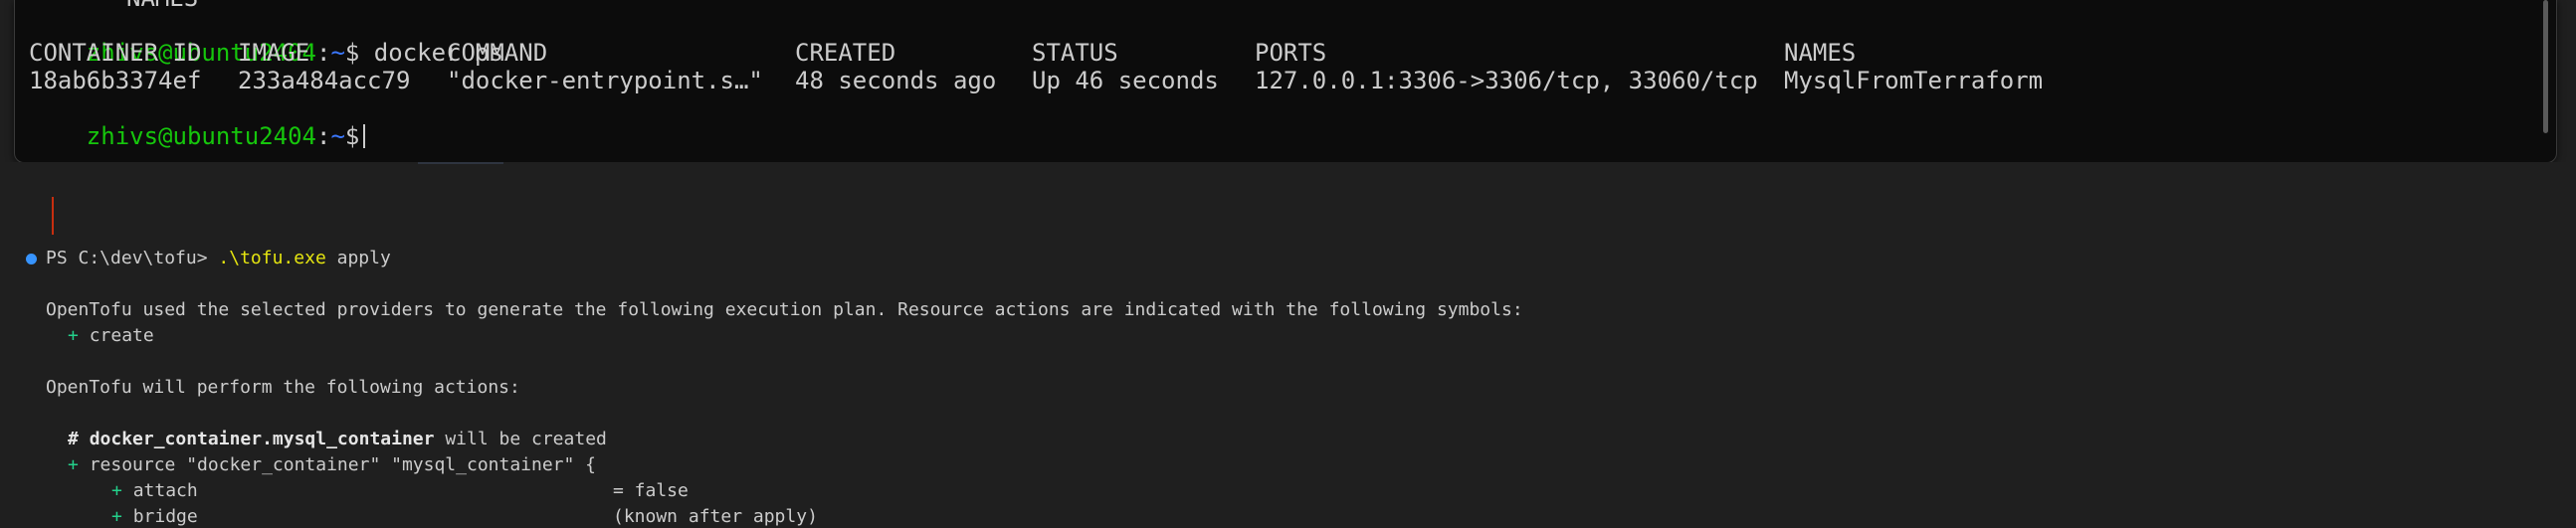 The width and height of the screenshot is (2576, 528). Describe the element at coordinates (165, 516) in the screenshot. I see `attribute-name: bridge` at that location.